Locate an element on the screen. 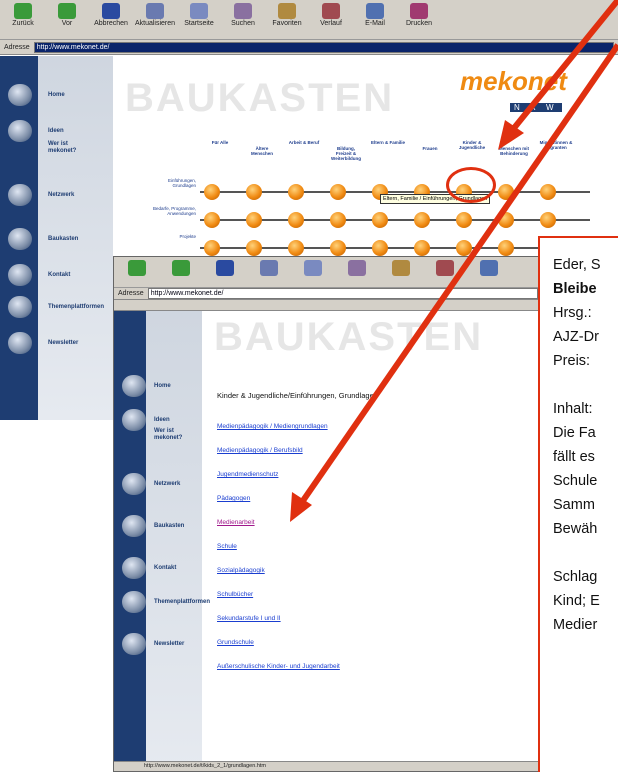 The image size is (618, 772). popup-line: Bewäh is located at coordinates (575, 529).